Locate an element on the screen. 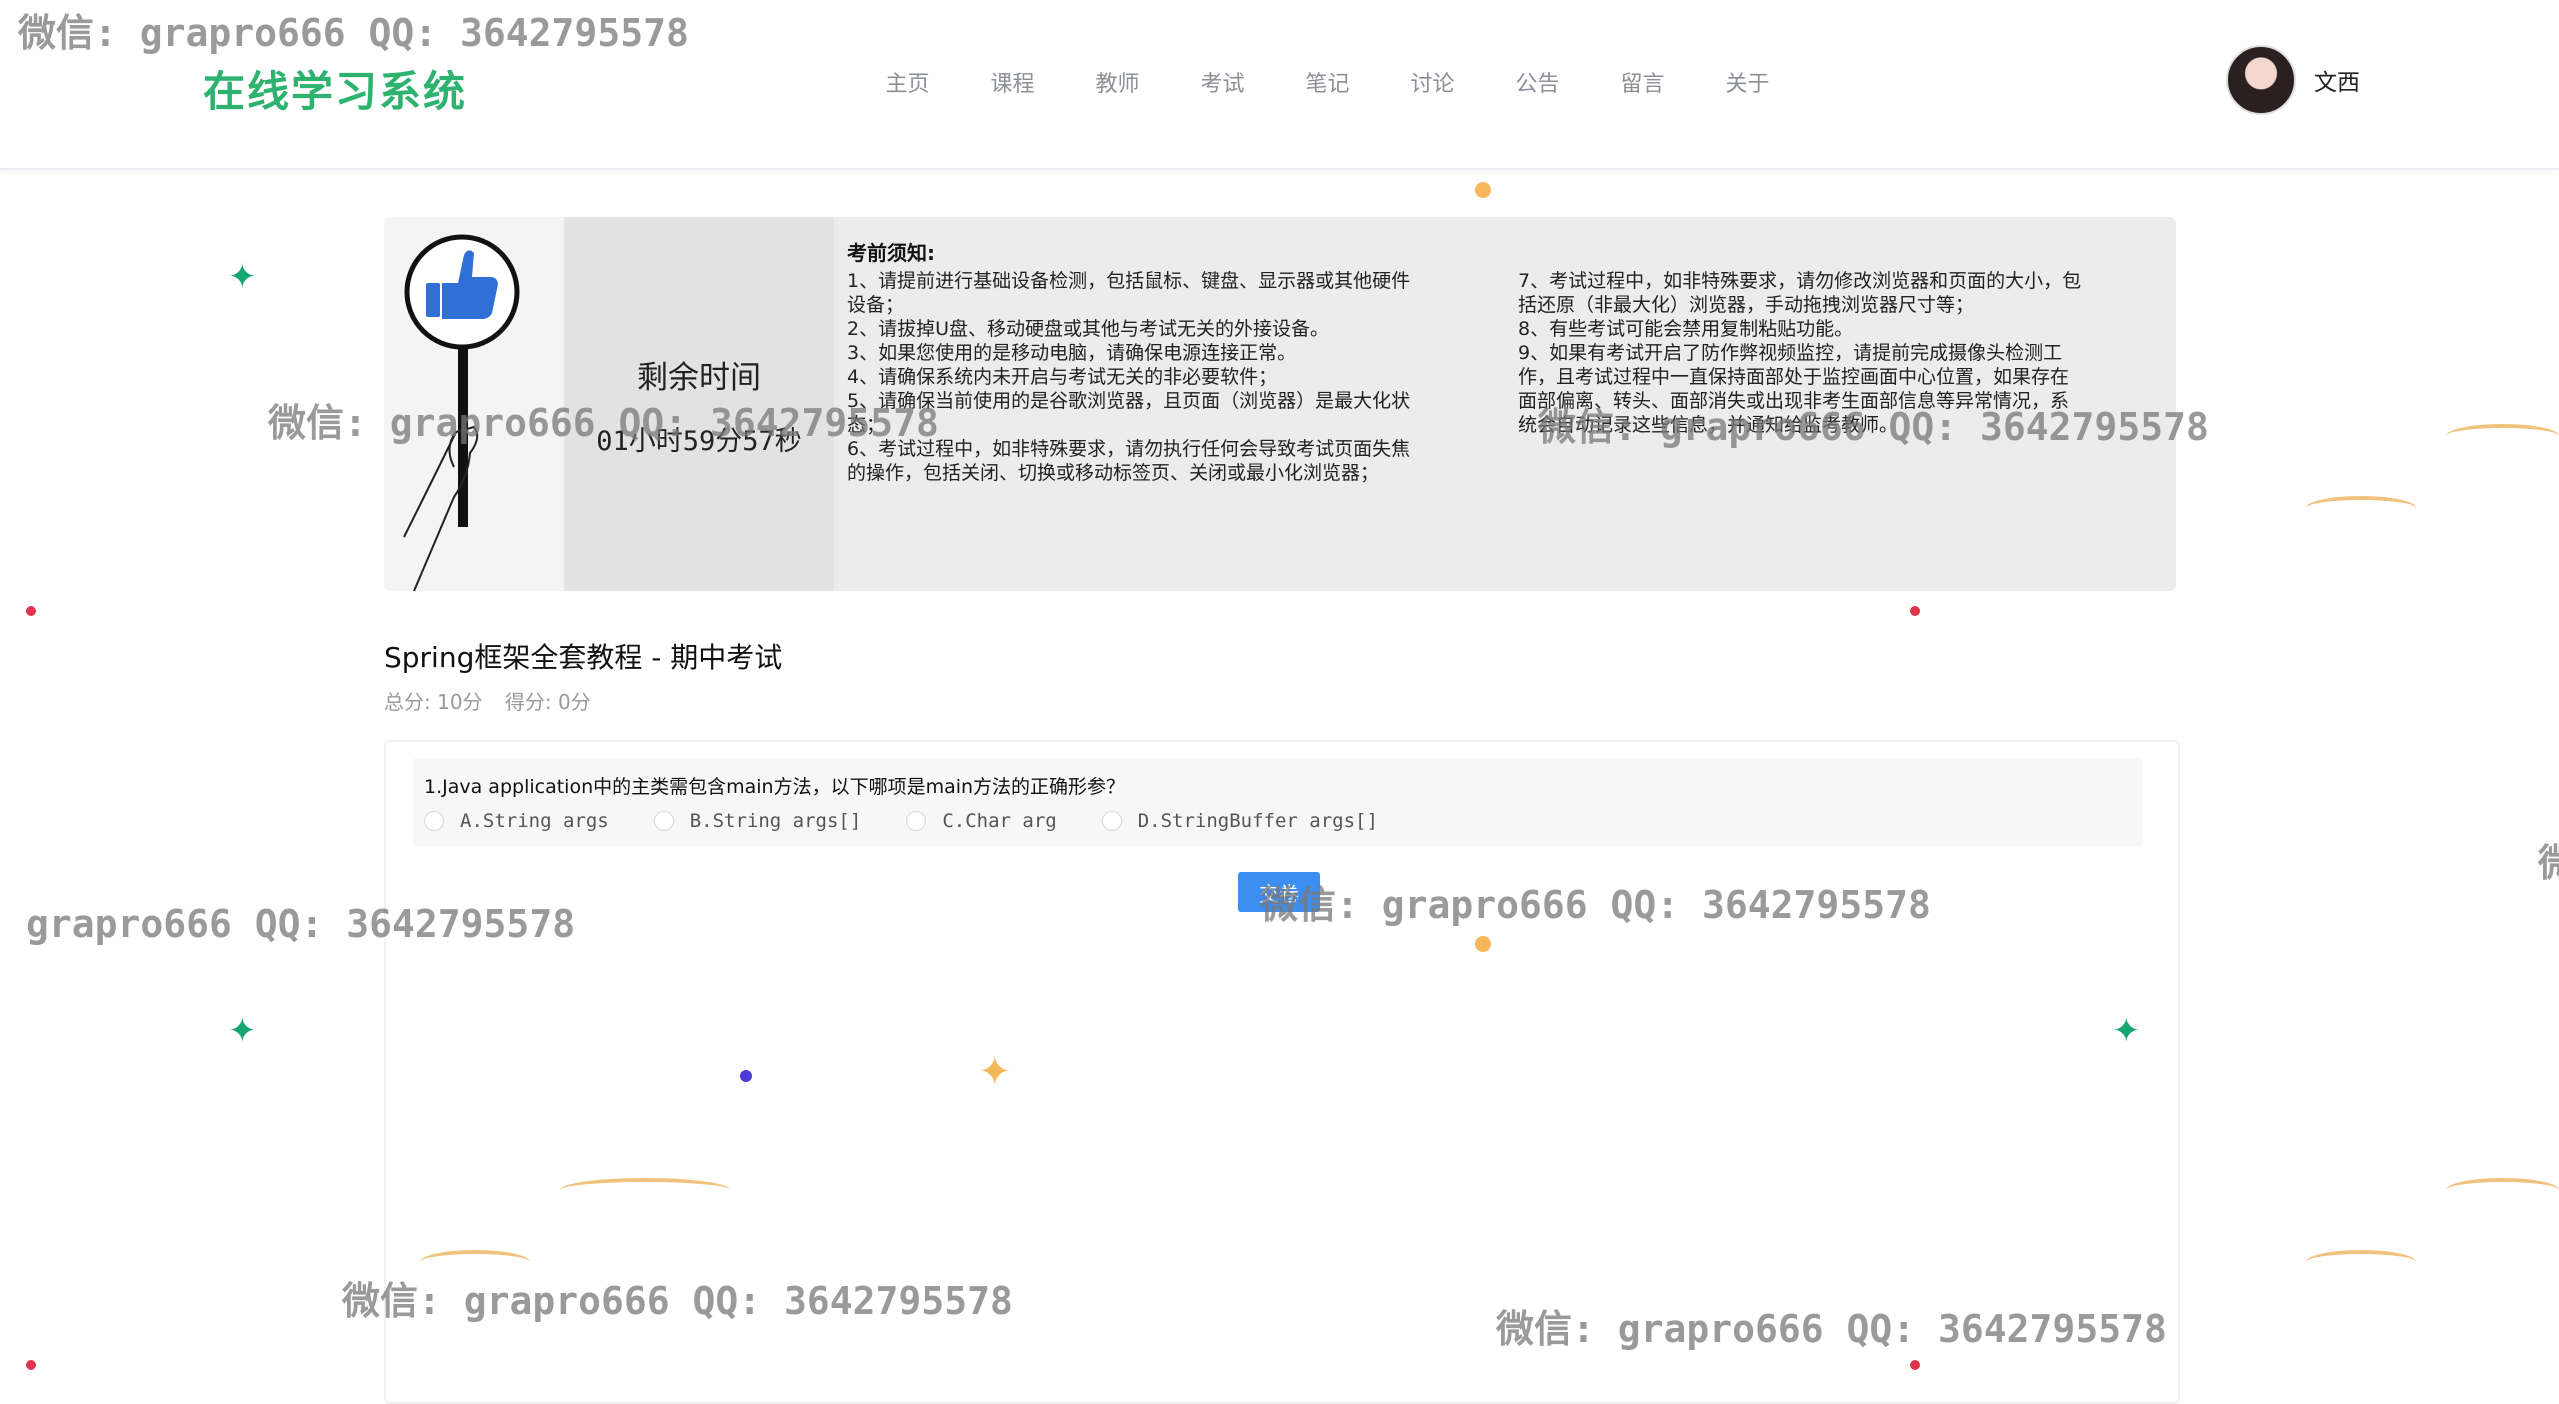 This screenshot has width=2559, height=1404. nav-item-messages: 留言 is located at coordinates (1642, 82).